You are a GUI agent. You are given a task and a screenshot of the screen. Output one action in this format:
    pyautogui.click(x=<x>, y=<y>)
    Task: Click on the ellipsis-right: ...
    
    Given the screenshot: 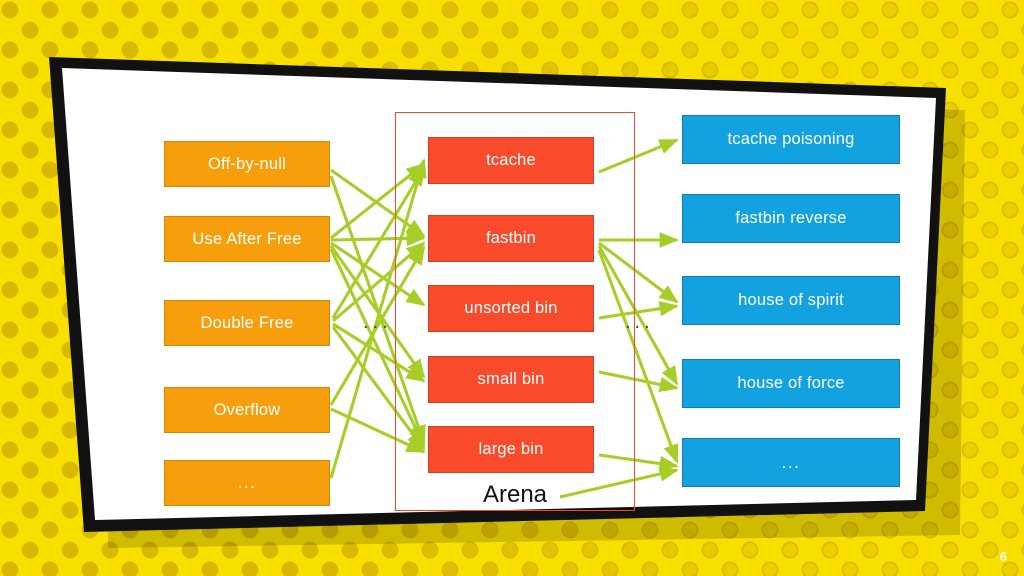 What is the action you would take?
    pyautogui.click(x=639, y=322)
    